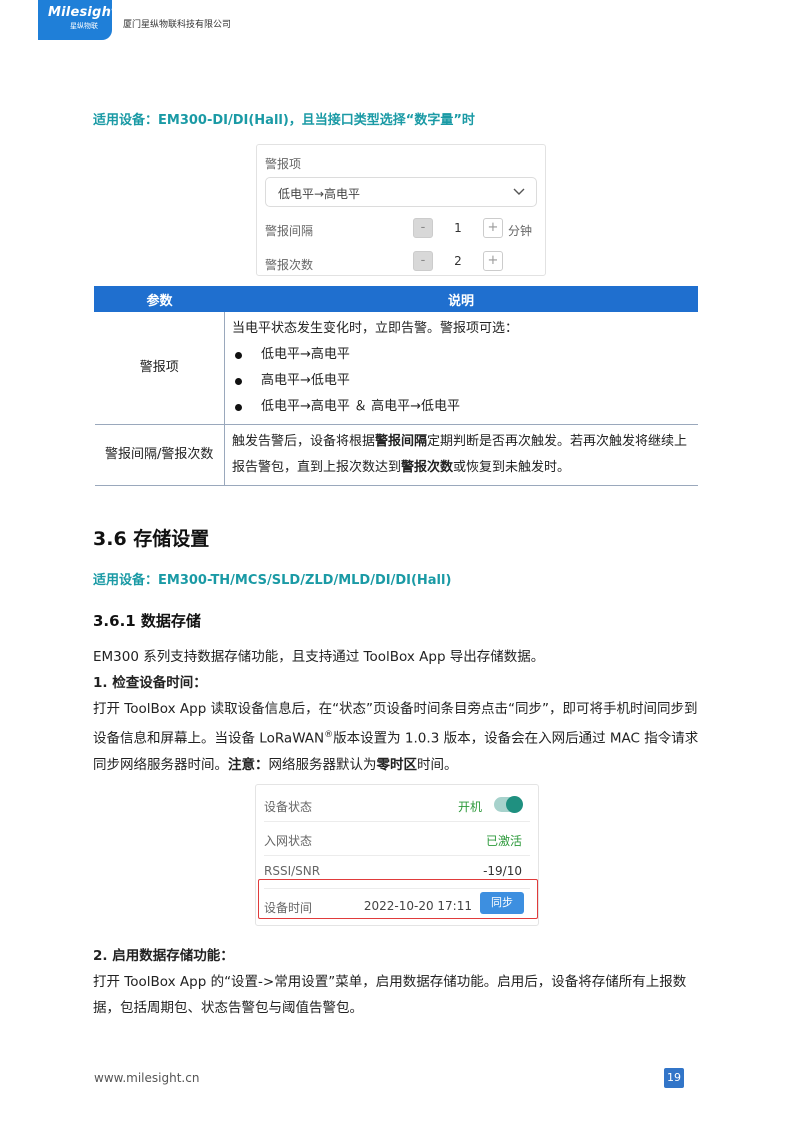 This screenshot has width=793, height=1122. Describe the element at coordinates (375, 328) in the screenshot. I see `desc-alarm-intro: 当电平状态发生变化时，立即告警。警报项可选：` at that location.